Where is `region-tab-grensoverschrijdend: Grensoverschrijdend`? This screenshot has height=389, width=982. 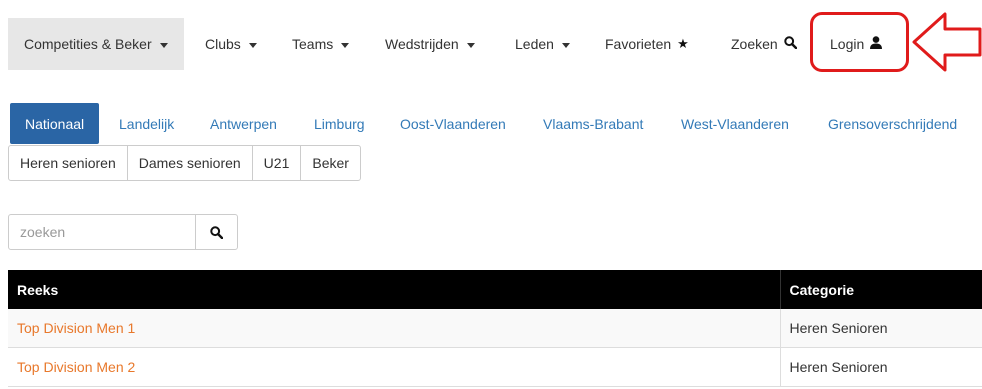 region-tab-grensoverschrijdend: Grensoverschrijdend is located at coordinates (892, 123).